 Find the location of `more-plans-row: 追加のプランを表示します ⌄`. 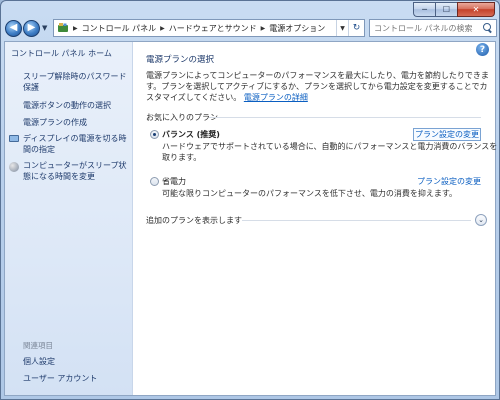

more-plans-row: 追加のプランを表示します ⌄ is located at coordinates (318, 221).